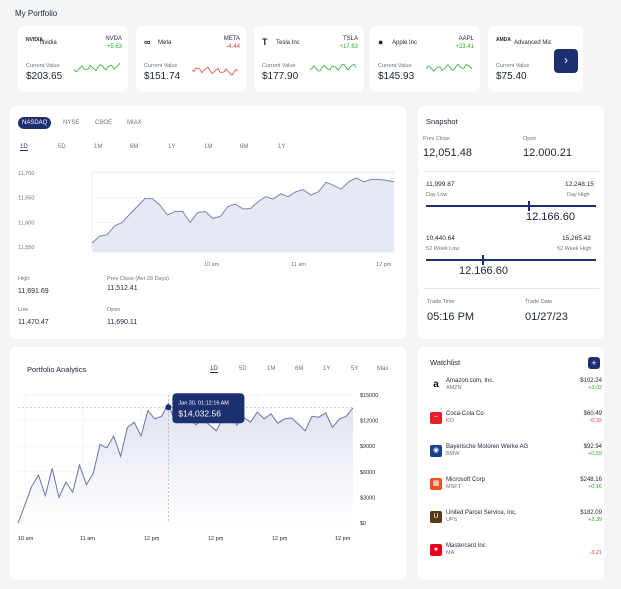 This screenshot has height=589, width=621. Describe the element at coordinates (114, 47) in the screenshot. I see `stock-change: +5.63` at that location.